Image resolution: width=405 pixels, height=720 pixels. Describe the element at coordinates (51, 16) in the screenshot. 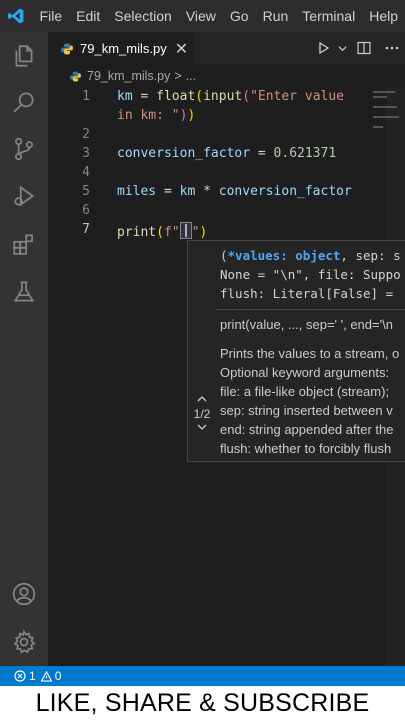

I see `menu-file: File` at that location.